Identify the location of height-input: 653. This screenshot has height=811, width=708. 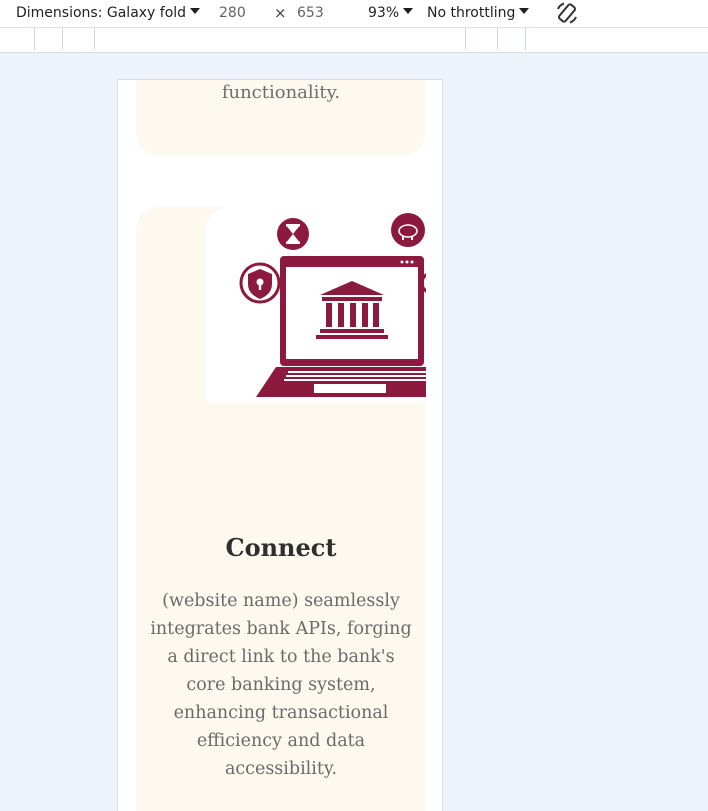
(310, 13).